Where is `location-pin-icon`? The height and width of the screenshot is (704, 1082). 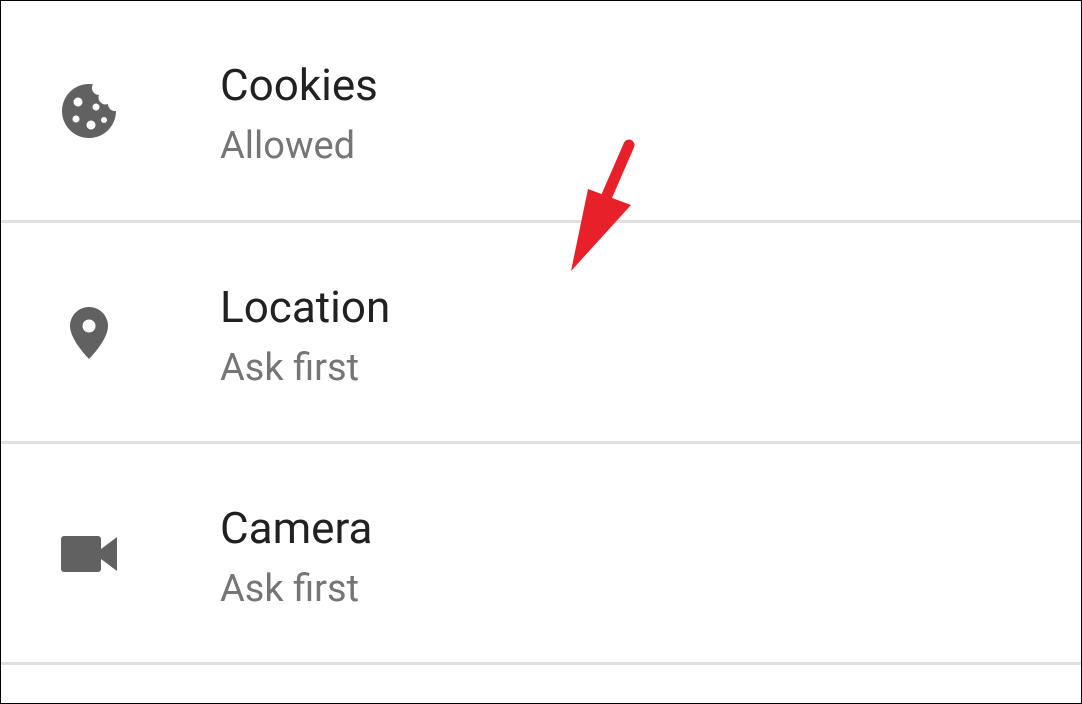 location-pin-icon is located at coordinates (89, 333).